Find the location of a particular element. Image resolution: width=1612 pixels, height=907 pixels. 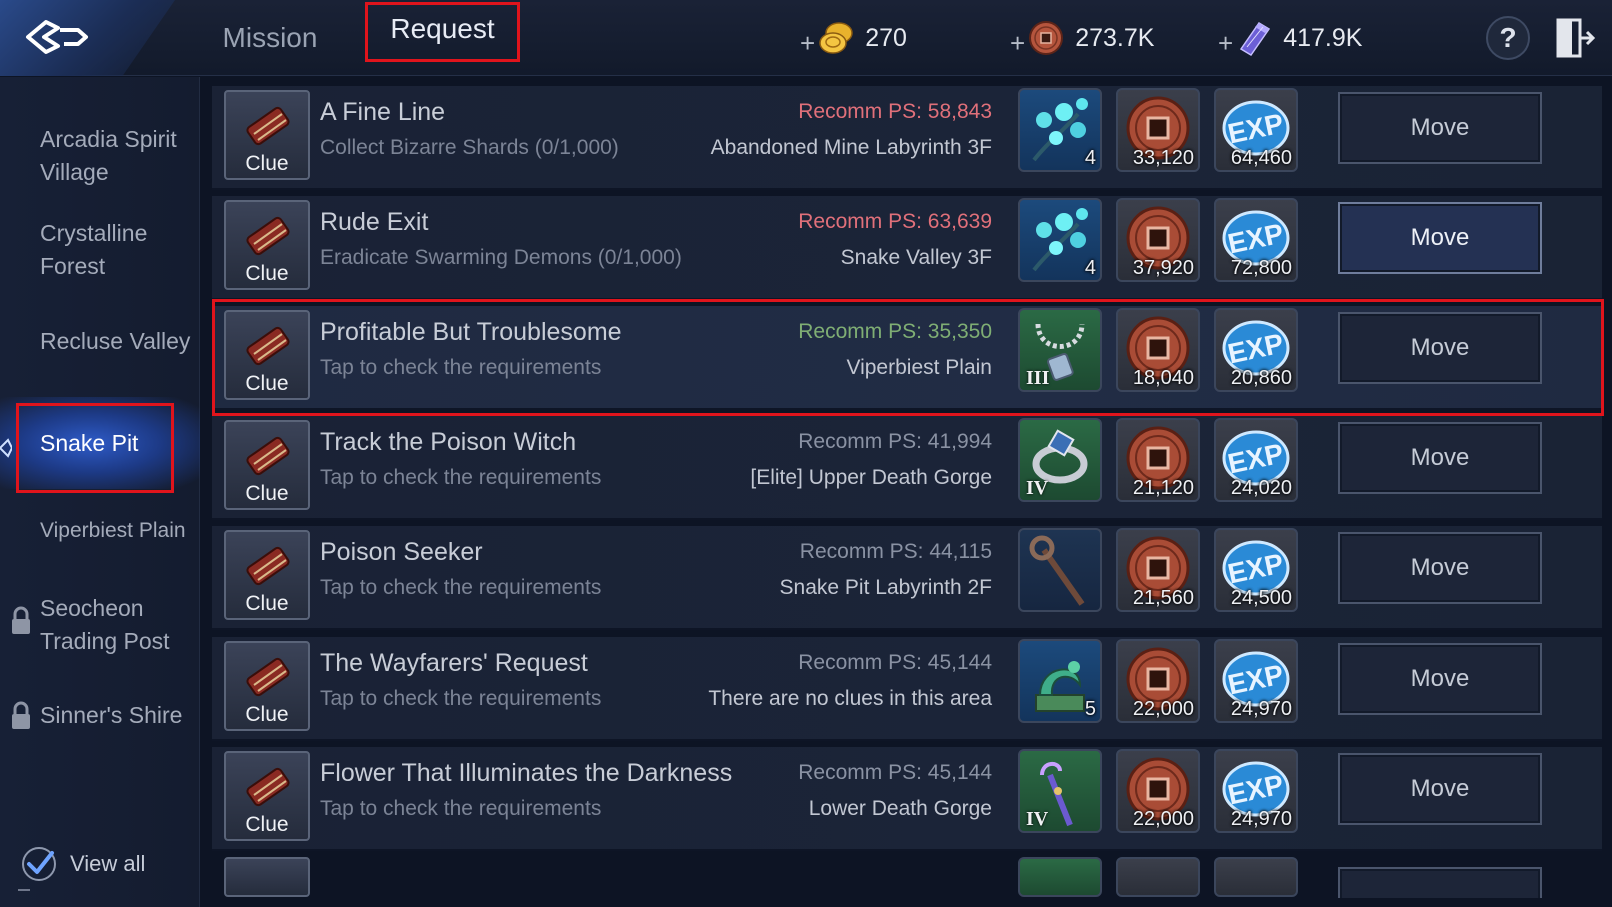

reward-amount: 4 is located at coordinates (1090, 268).